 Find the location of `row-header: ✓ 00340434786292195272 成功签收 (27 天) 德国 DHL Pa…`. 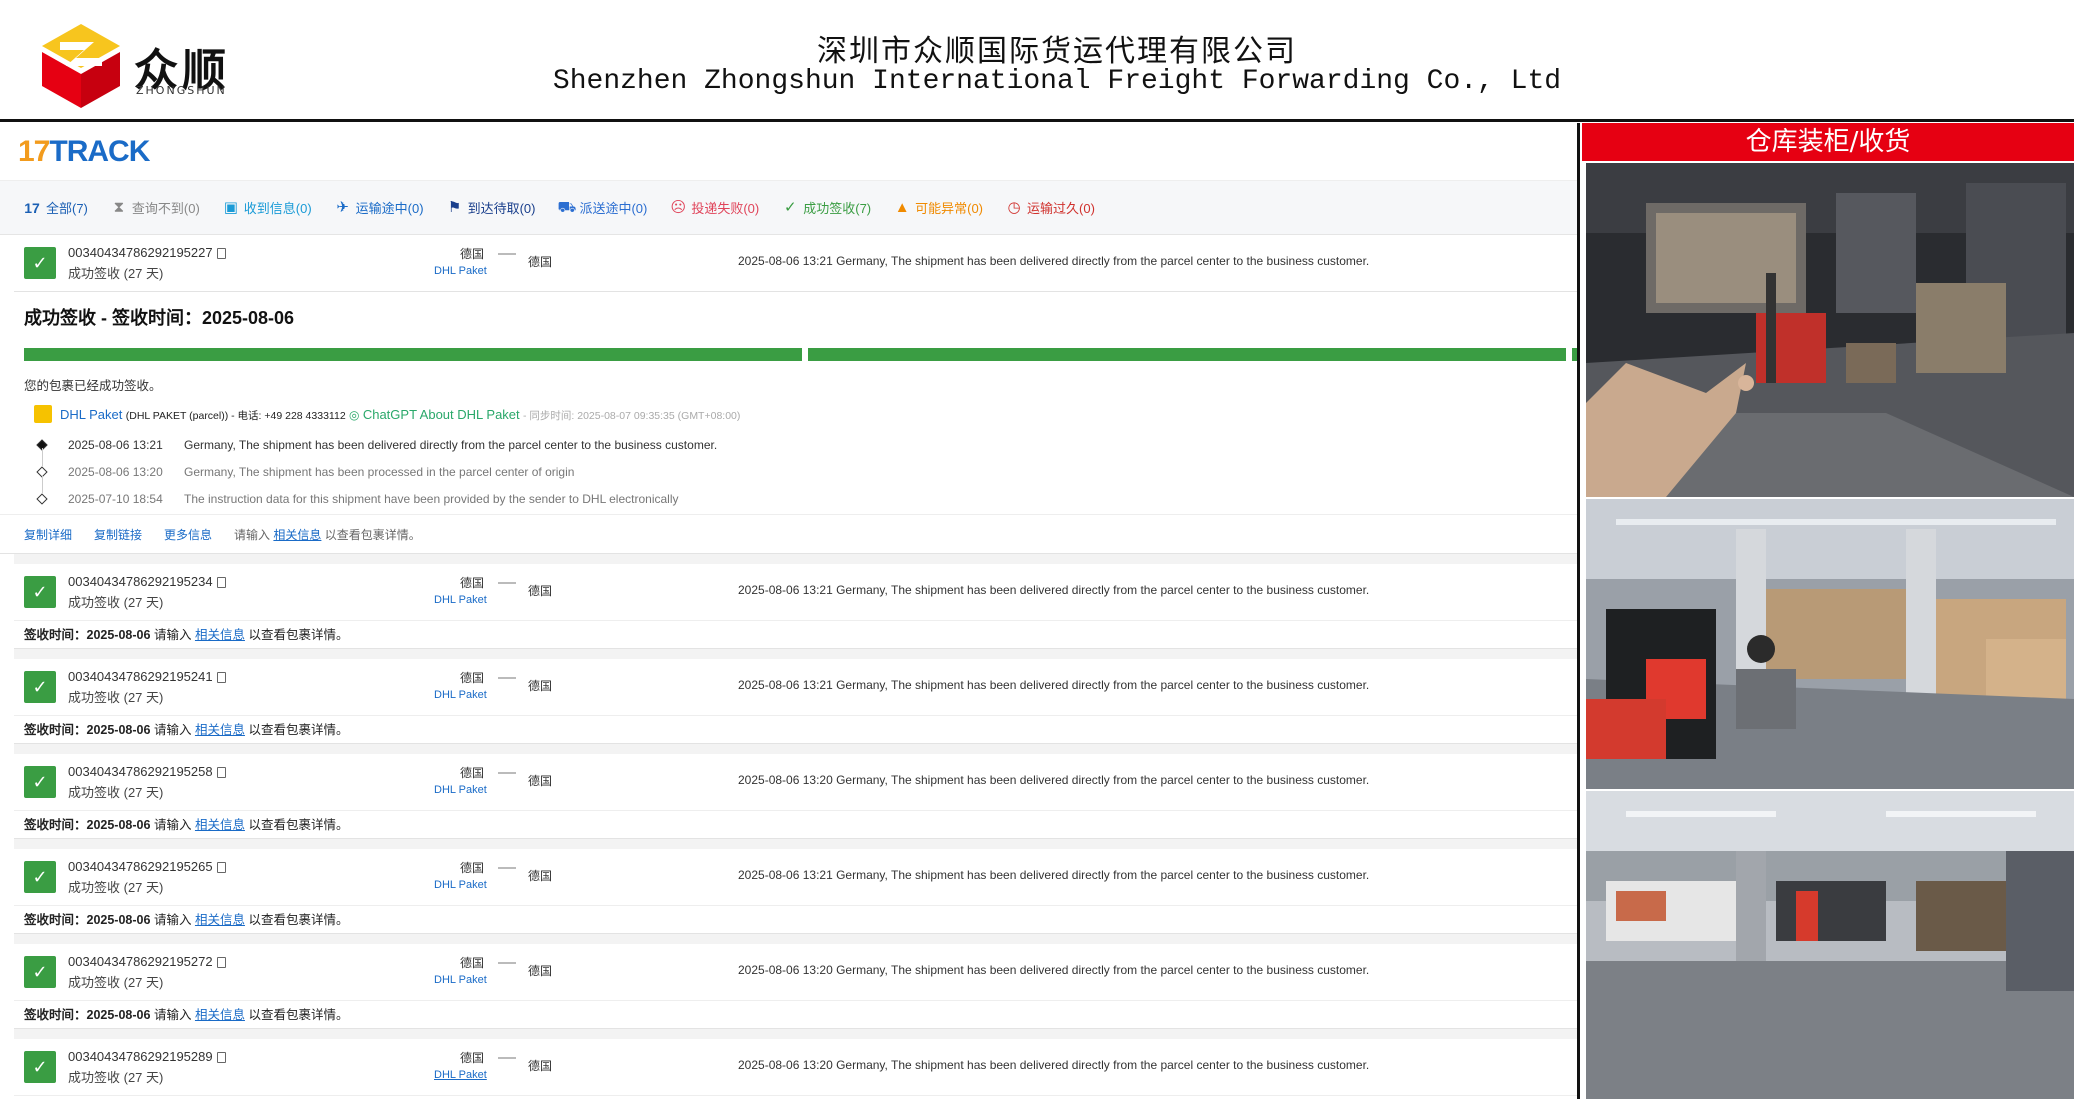

row-header: ✓ 00340434786292195272 成功签收 (27 天) 德国 DHL Pa… is located at coordinates (795, 972).